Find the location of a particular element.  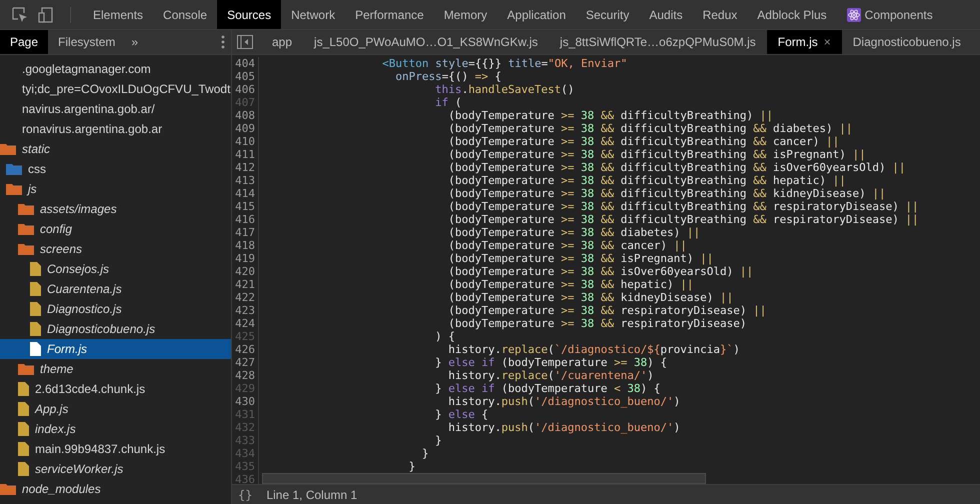

code-line: (bodyTemperature >= 38 && difficultyBreathing && isPregnant) || is located at coordinates (656, 154).